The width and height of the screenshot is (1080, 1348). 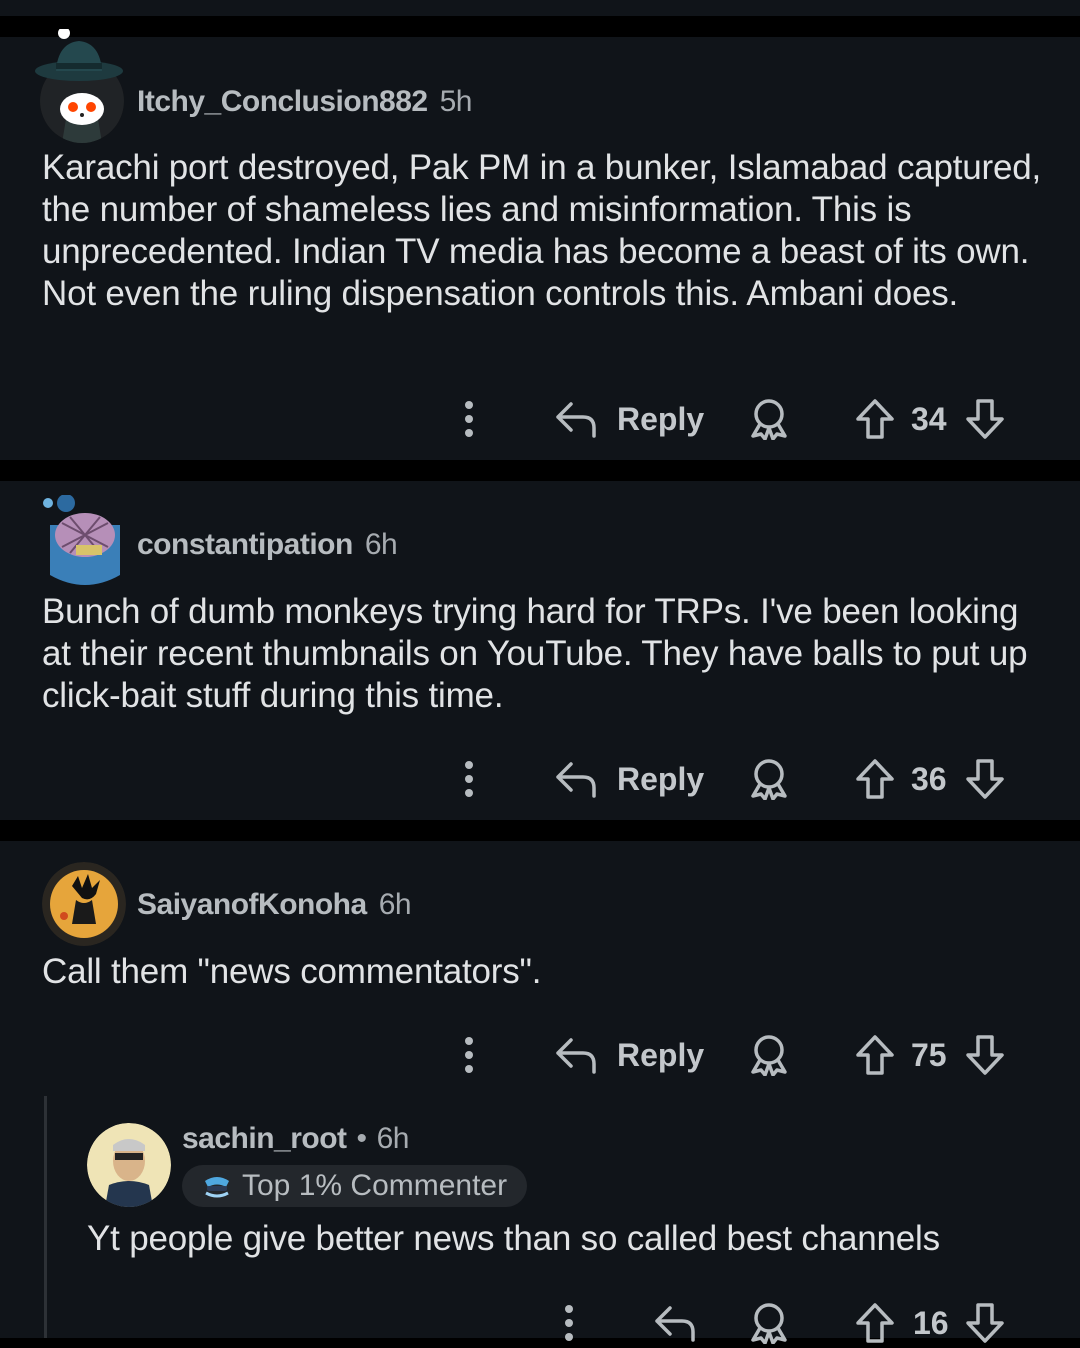 I want to click on top-commenter-icon, so click(x=217, y=1187).